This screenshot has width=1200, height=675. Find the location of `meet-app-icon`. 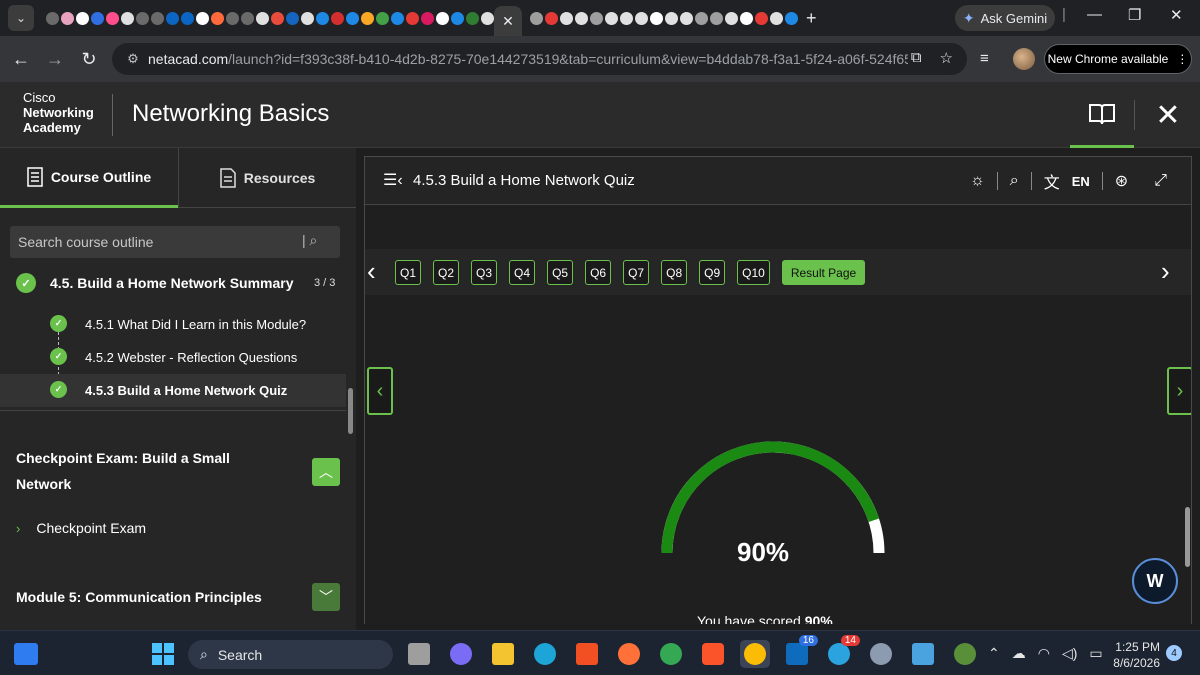

meet-app-icon is located at coordinates (461, 654).